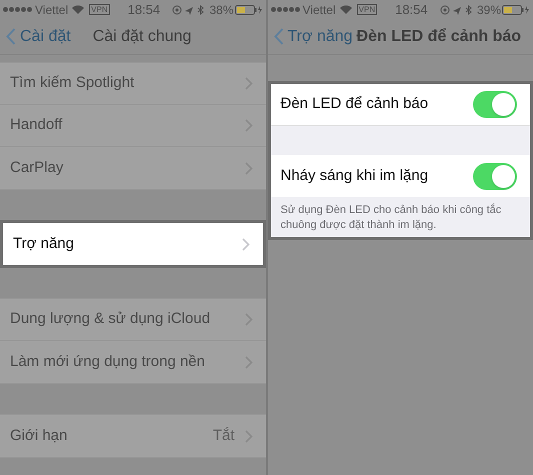 This screenshot has height=475, width=533. What do you see at coordinates (132, 244) in the screenshot?
I see `settings-row: Trợ năng` at bounding box center [132, 244].